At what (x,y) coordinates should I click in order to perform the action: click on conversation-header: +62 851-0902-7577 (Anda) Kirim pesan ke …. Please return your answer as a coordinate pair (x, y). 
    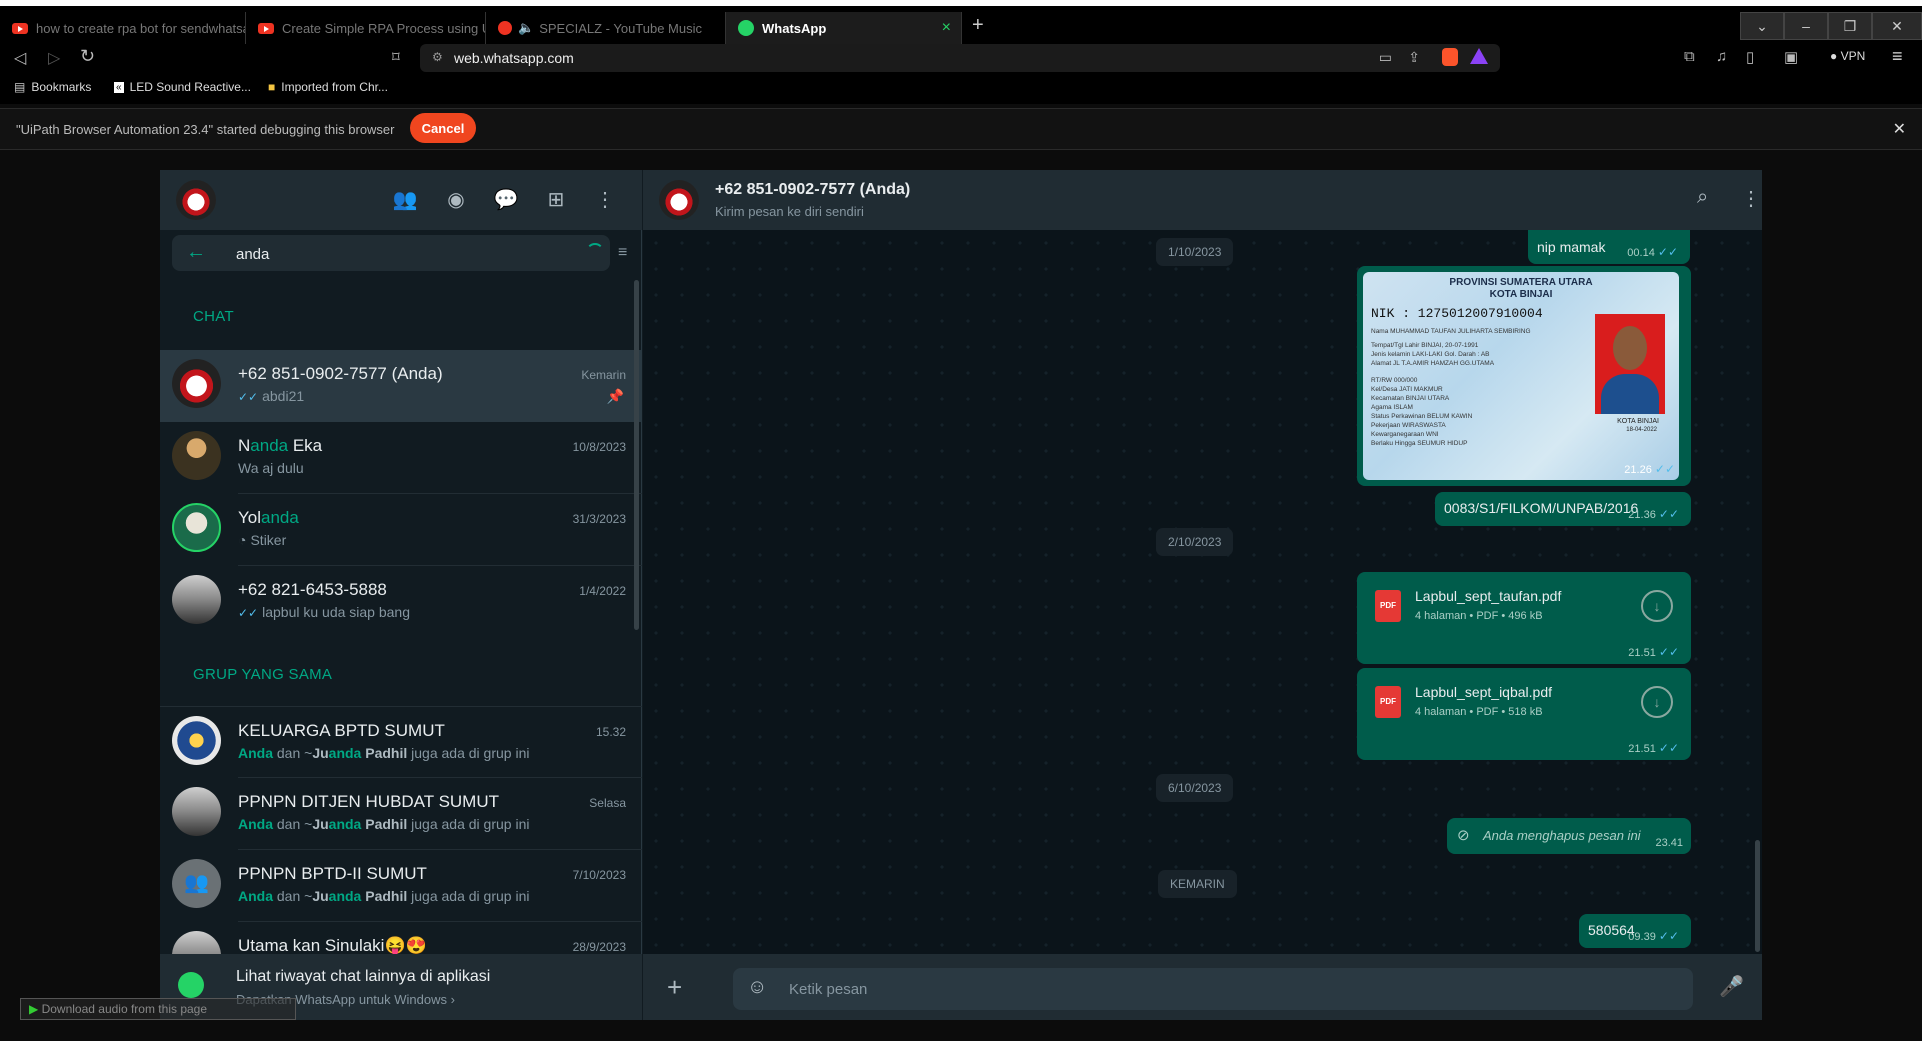
    Looking at the image, I should click on (1202, 200).